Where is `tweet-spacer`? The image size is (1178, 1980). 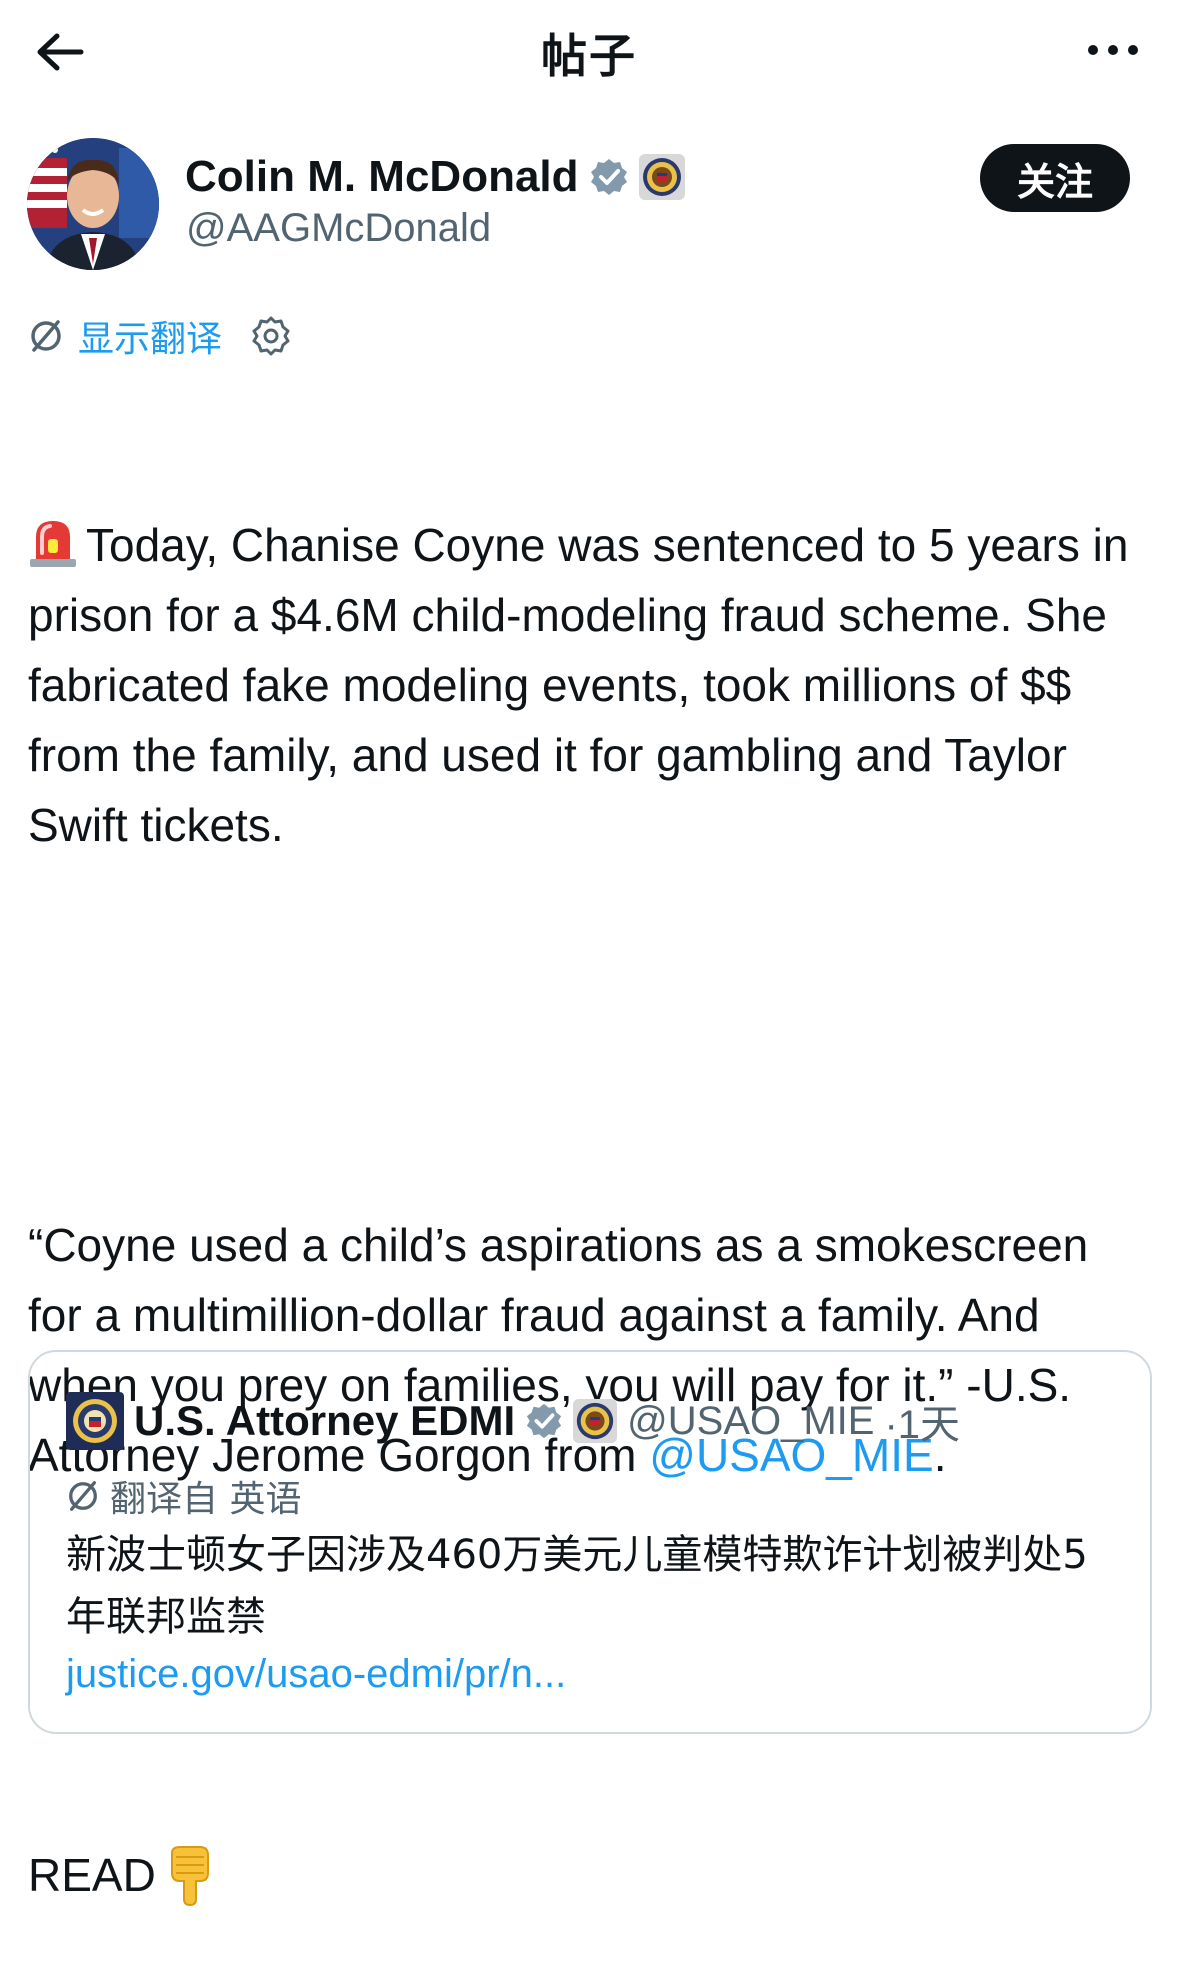
tweet-spacer is located at coordinates (588, 1035).